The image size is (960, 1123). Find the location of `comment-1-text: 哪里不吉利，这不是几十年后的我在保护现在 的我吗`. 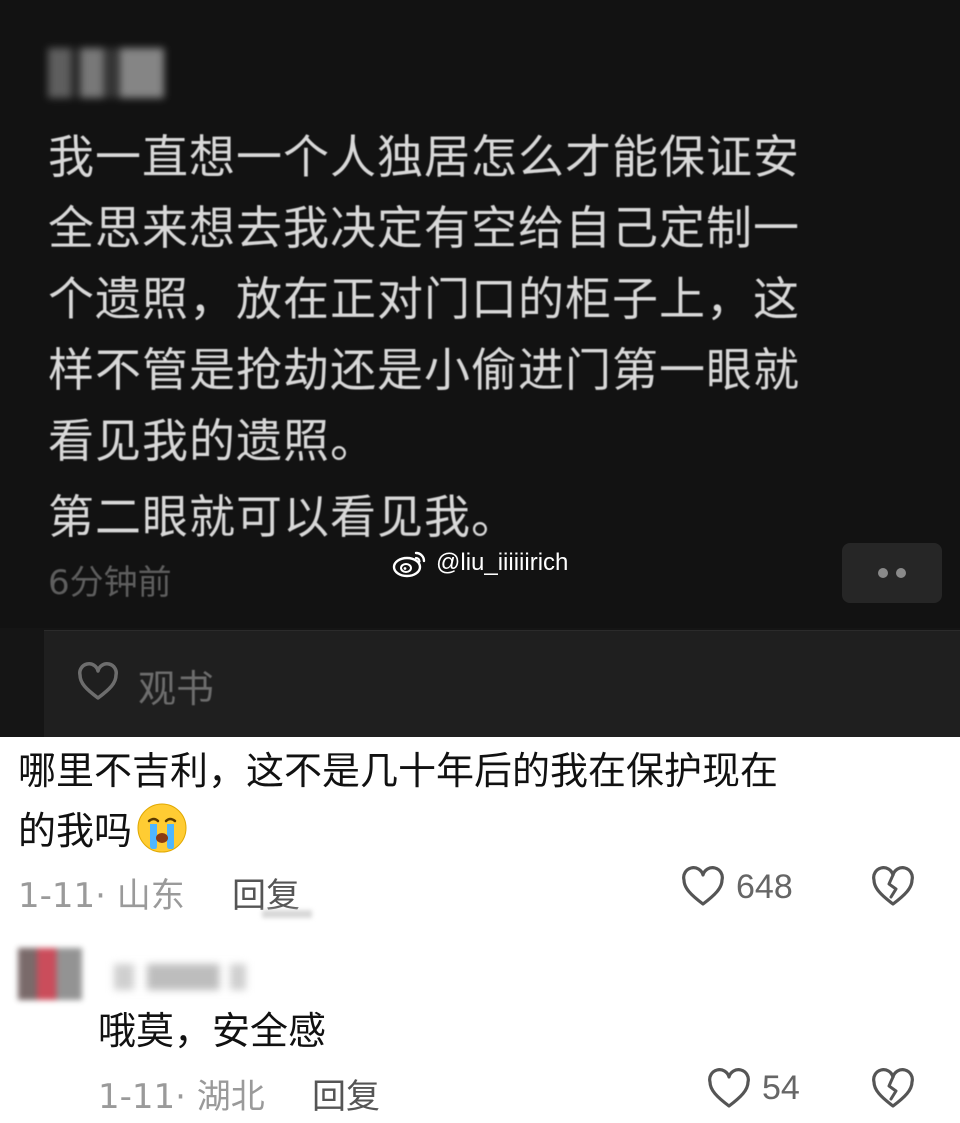

comment-1-text: 哪里不吉利，这不是几十年后的我在保护现在 的我吗 is located at coordinates (478, 801).